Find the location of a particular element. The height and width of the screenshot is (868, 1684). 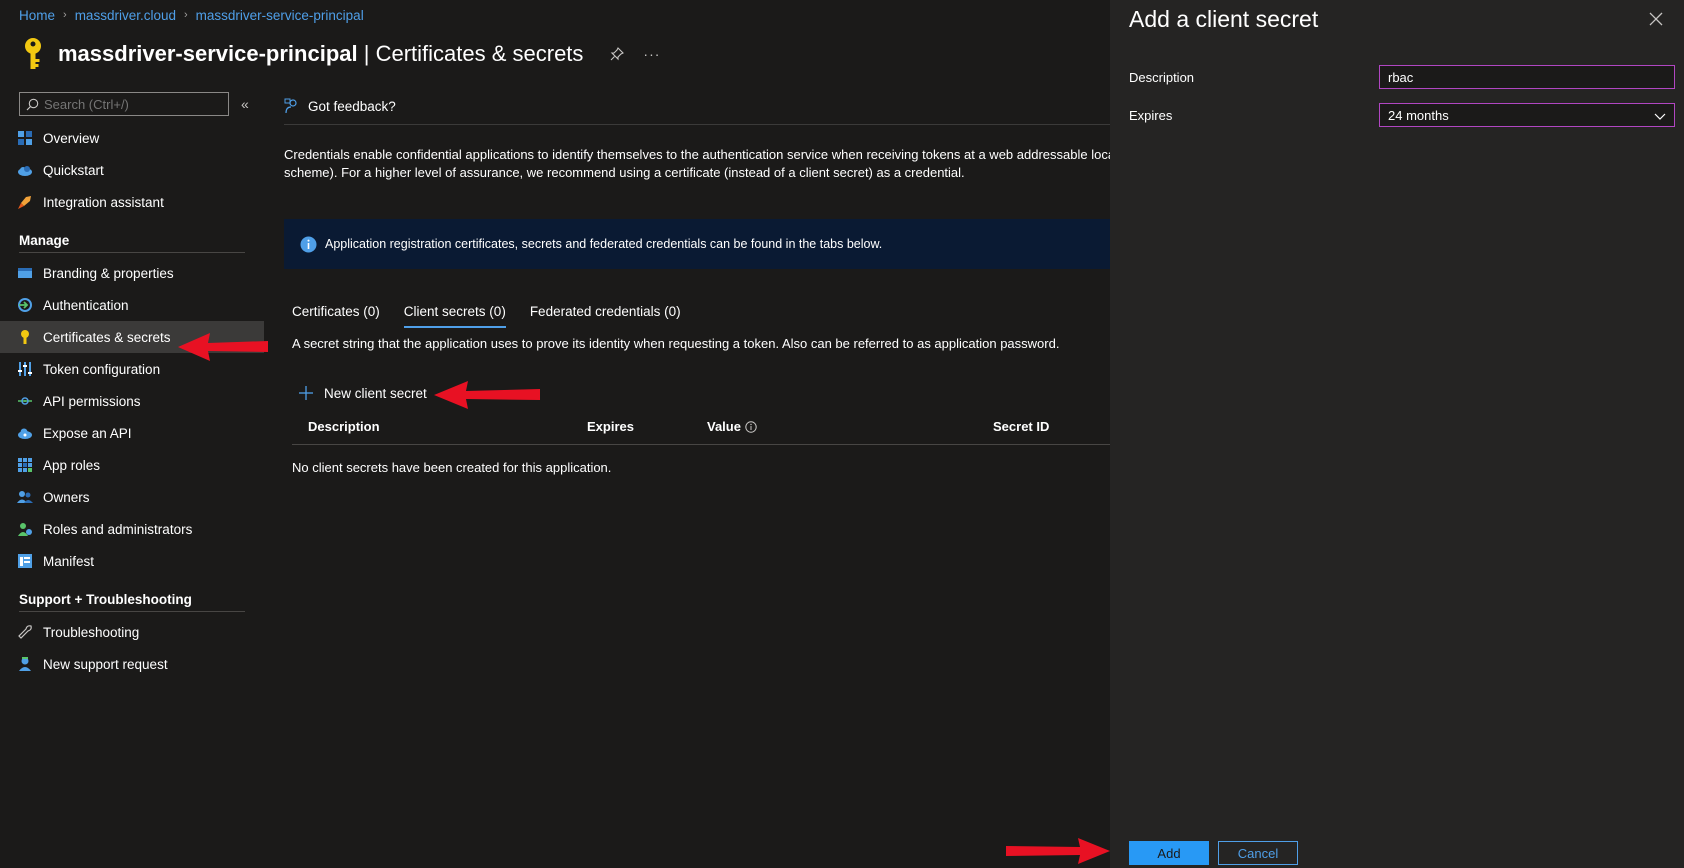

breadcrumb-home: Home is located at coordinates (37, 15).